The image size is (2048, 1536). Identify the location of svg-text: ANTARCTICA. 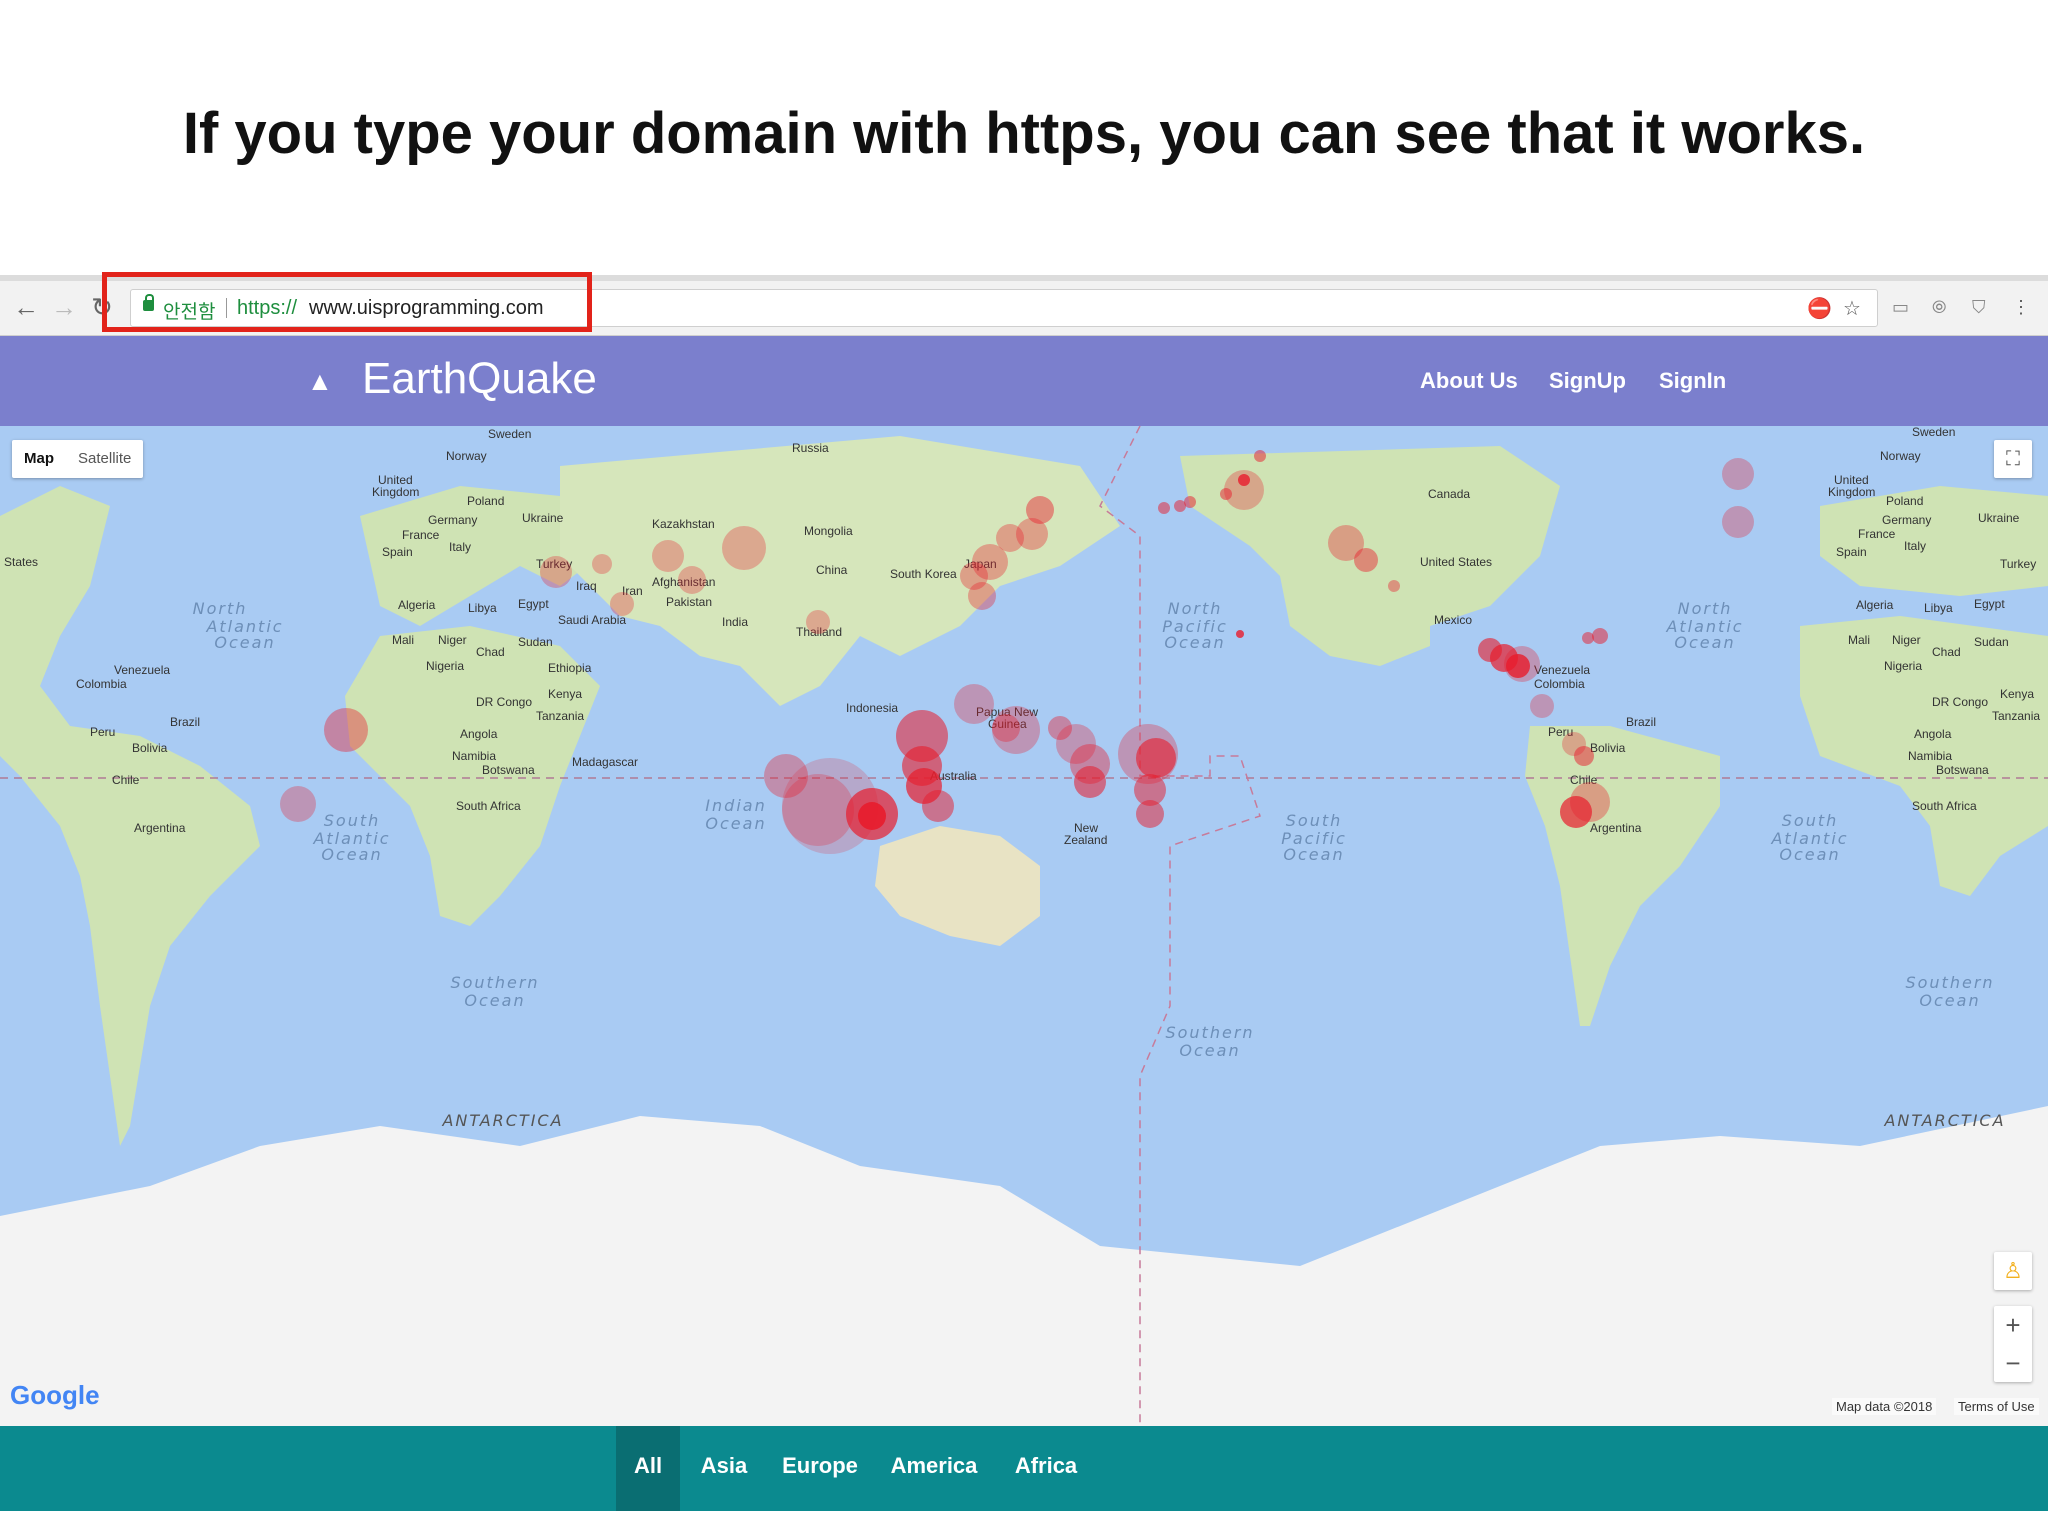
(502, 1120).